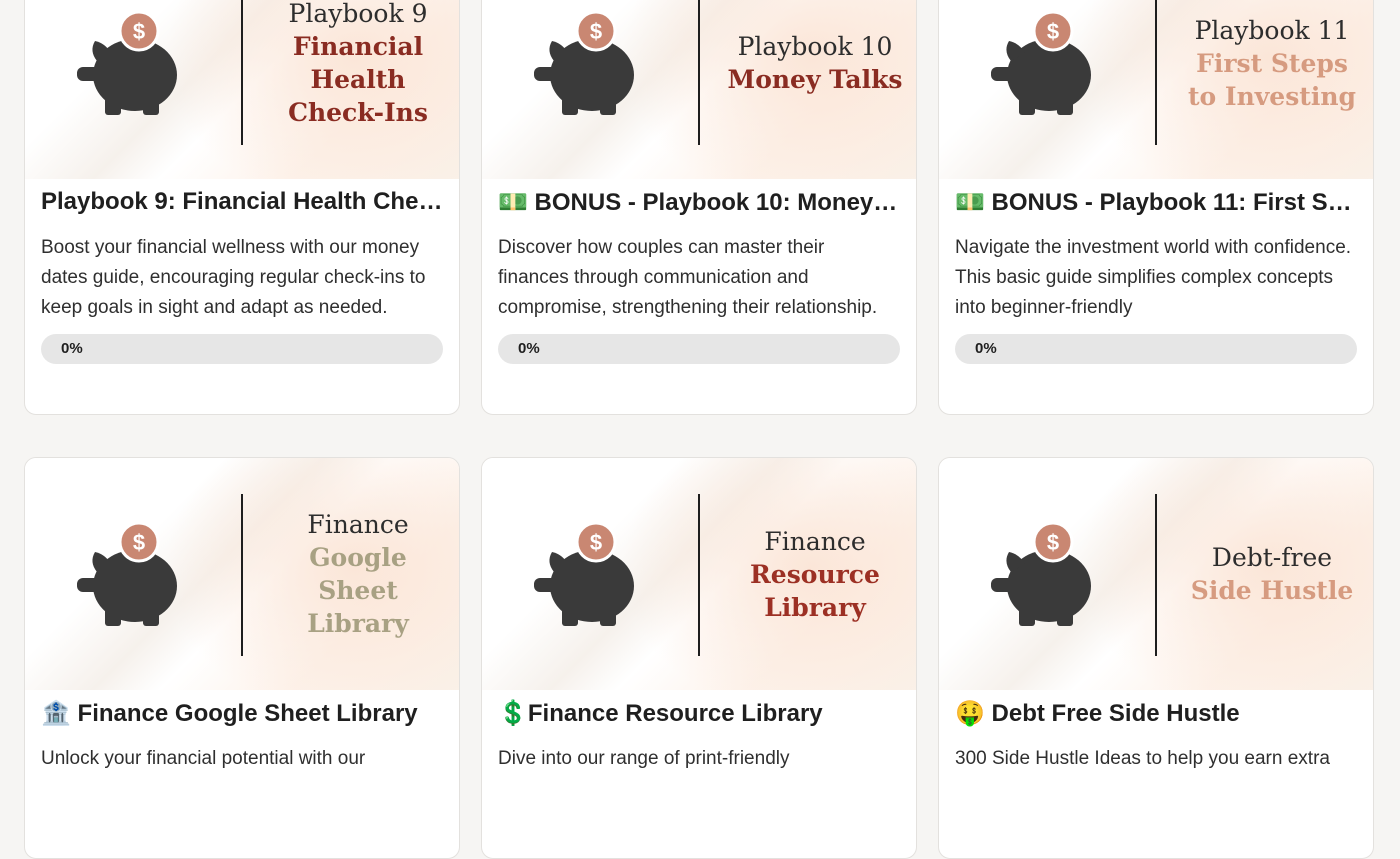 Image resolution: width=1400 pixels, height=859 pixels. What do you see at coordinates (242, 713) in the screenshot?
I see `course-title: 🏦 Finance Google Sheet Library` at bounding box center [242, 713].